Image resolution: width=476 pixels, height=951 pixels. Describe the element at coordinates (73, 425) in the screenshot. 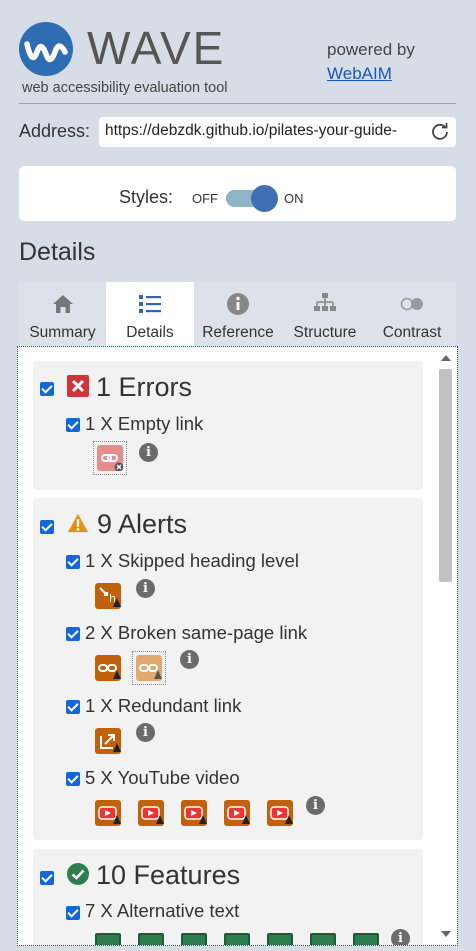

I see `empty-link-checkbox` at that location.